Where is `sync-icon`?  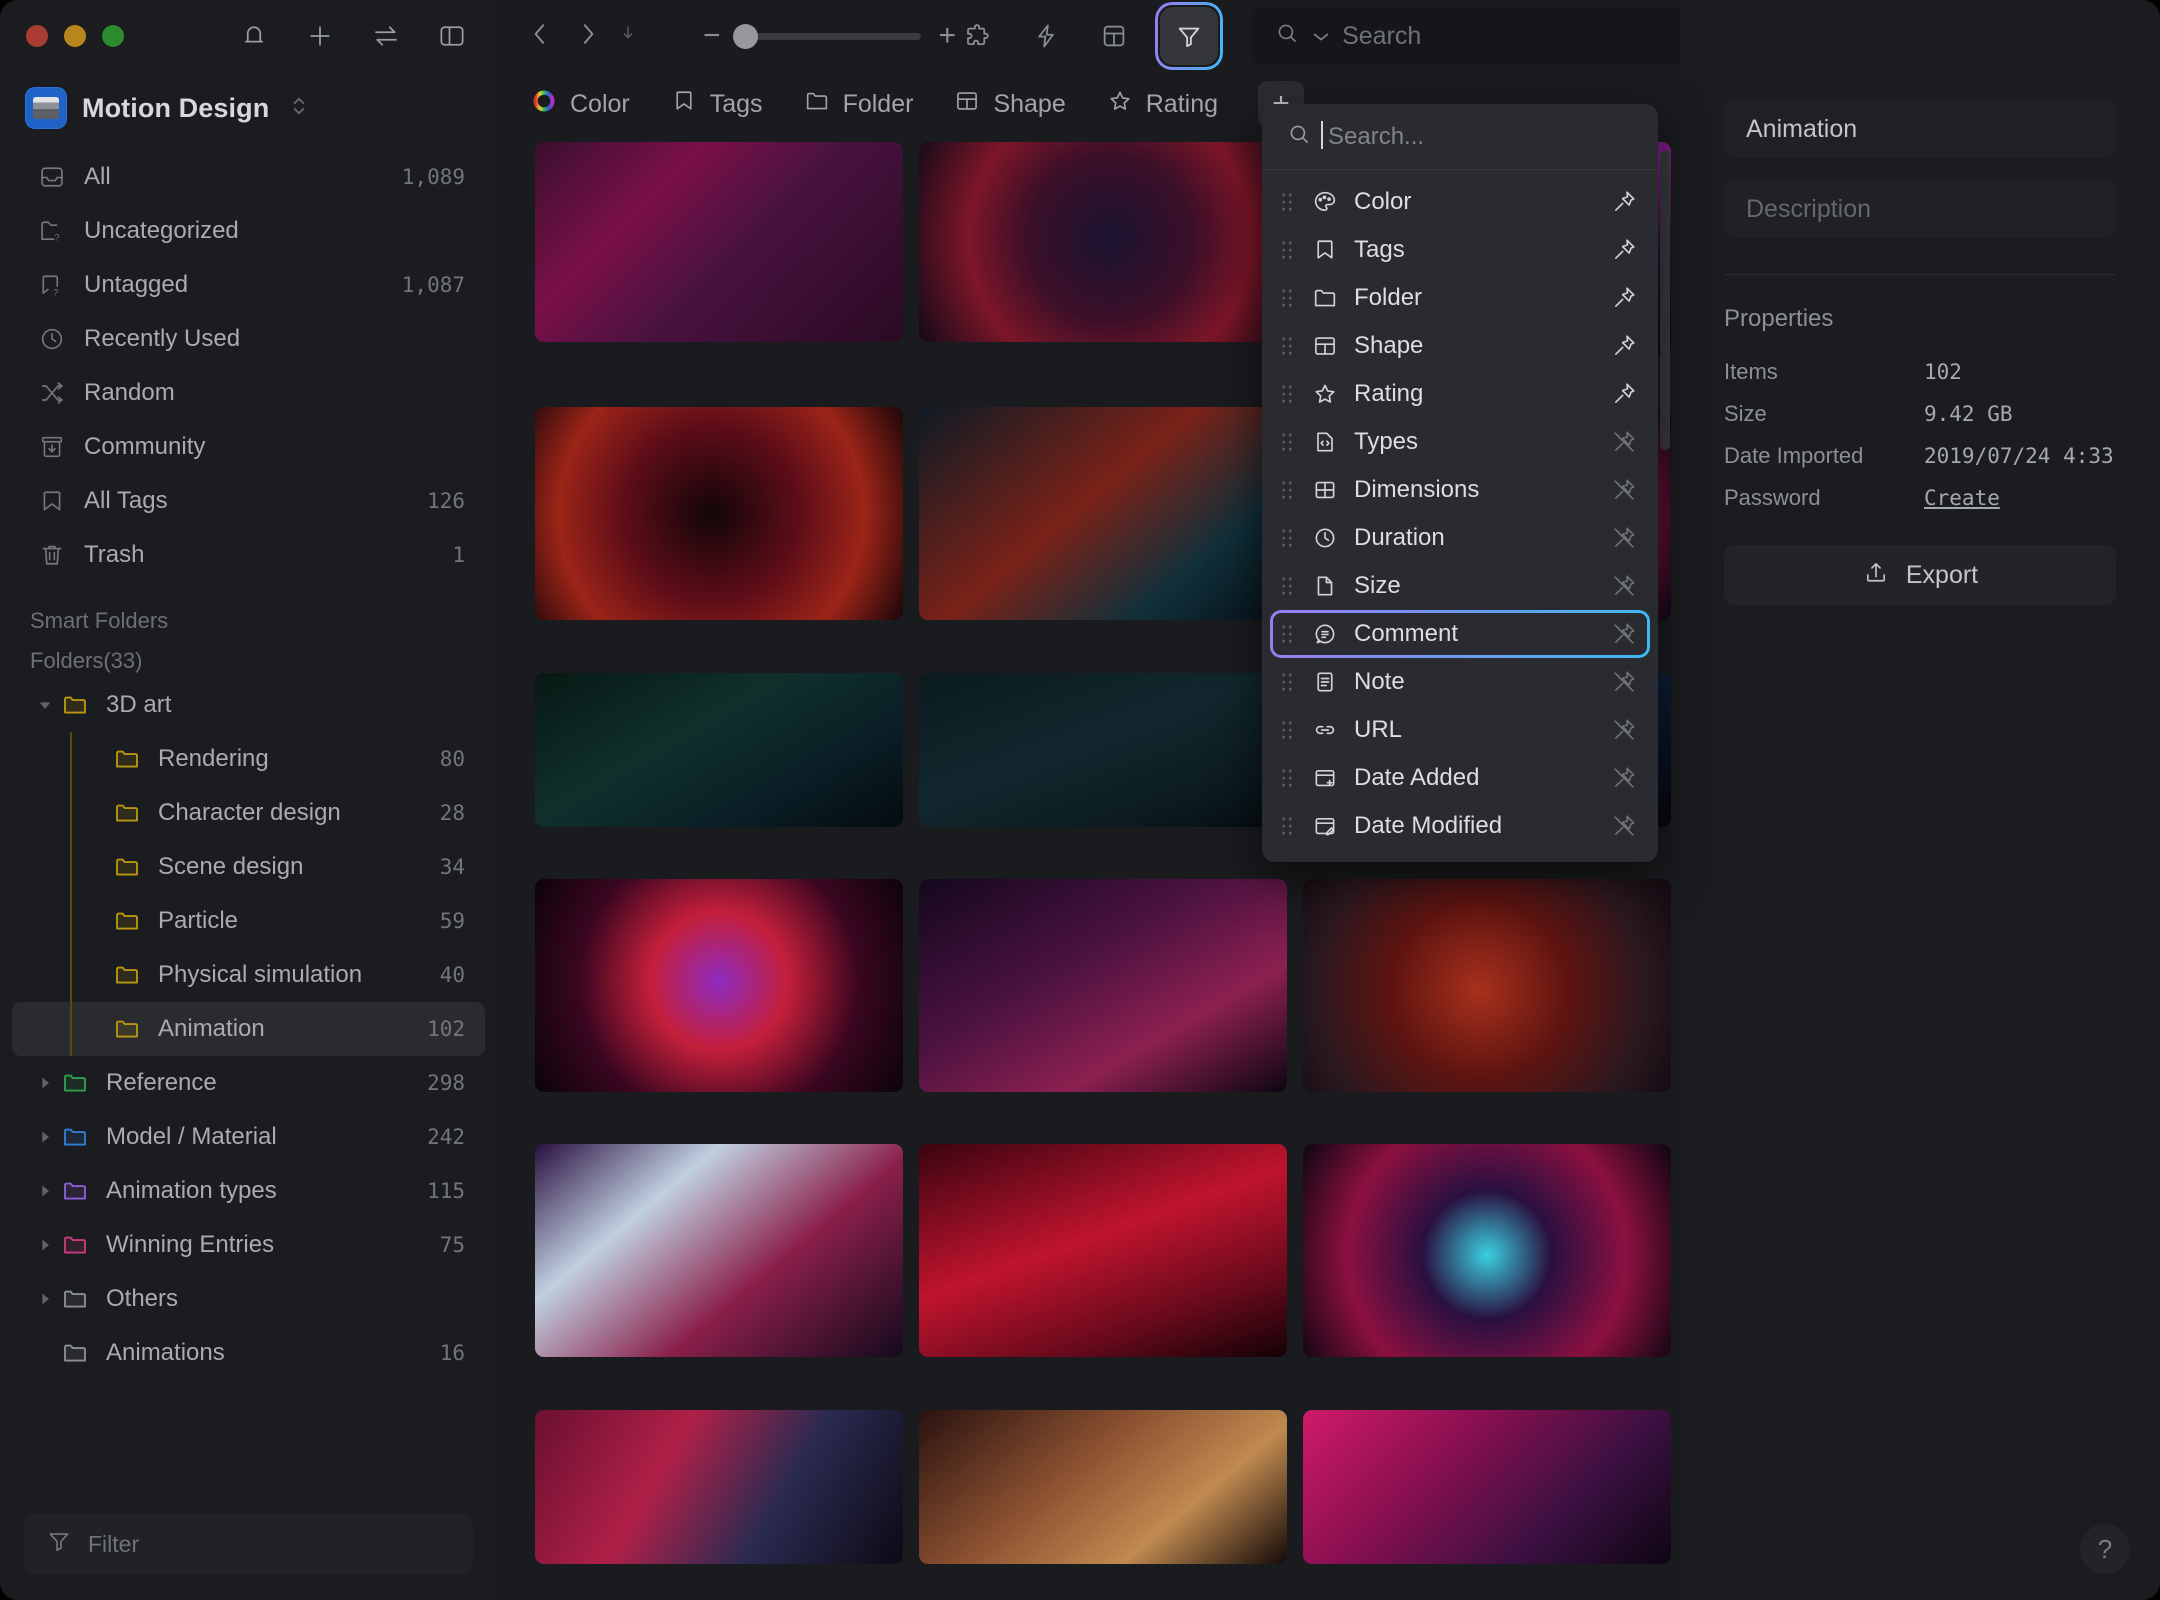
sync-icon is located at coordinates (386, 36).